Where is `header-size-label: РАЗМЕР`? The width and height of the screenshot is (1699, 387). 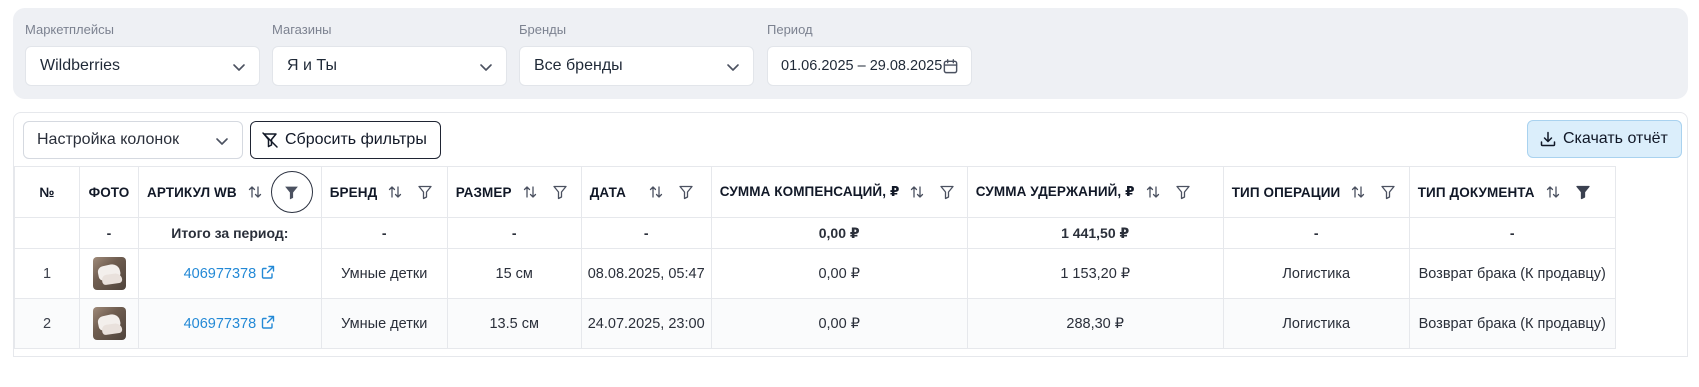
header-size-label: РАЗМЕР is located at coordinates (483, 192).